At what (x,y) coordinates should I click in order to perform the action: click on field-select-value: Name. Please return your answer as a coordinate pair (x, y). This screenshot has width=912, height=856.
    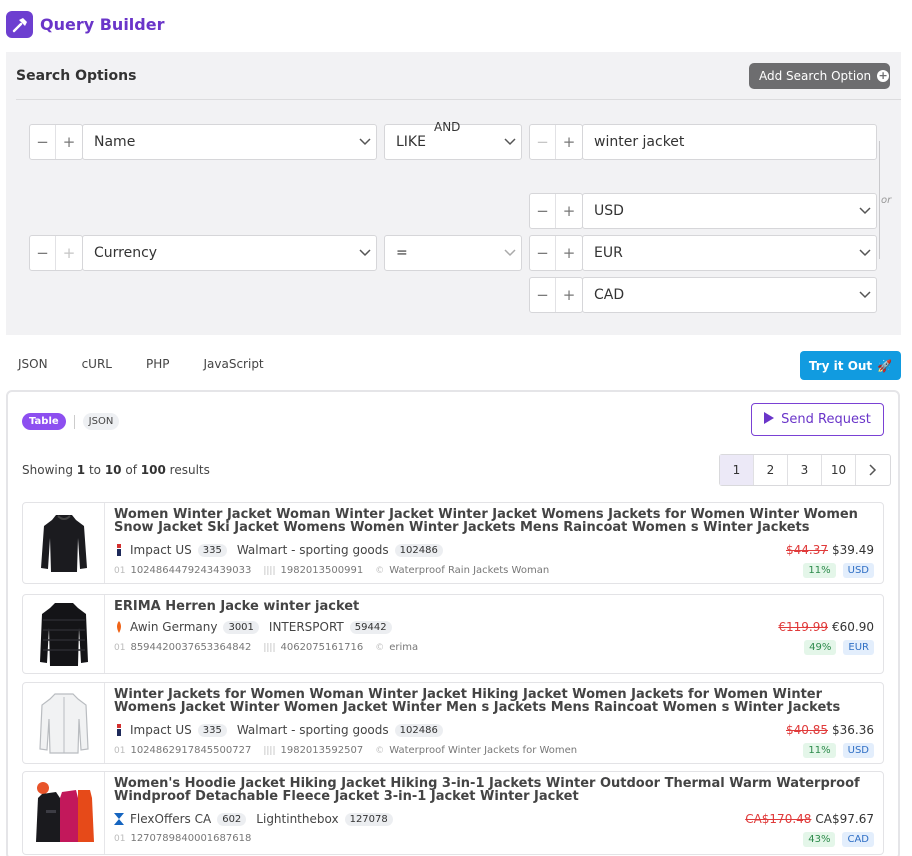
    Looking at the image, I should click on (115, 142).